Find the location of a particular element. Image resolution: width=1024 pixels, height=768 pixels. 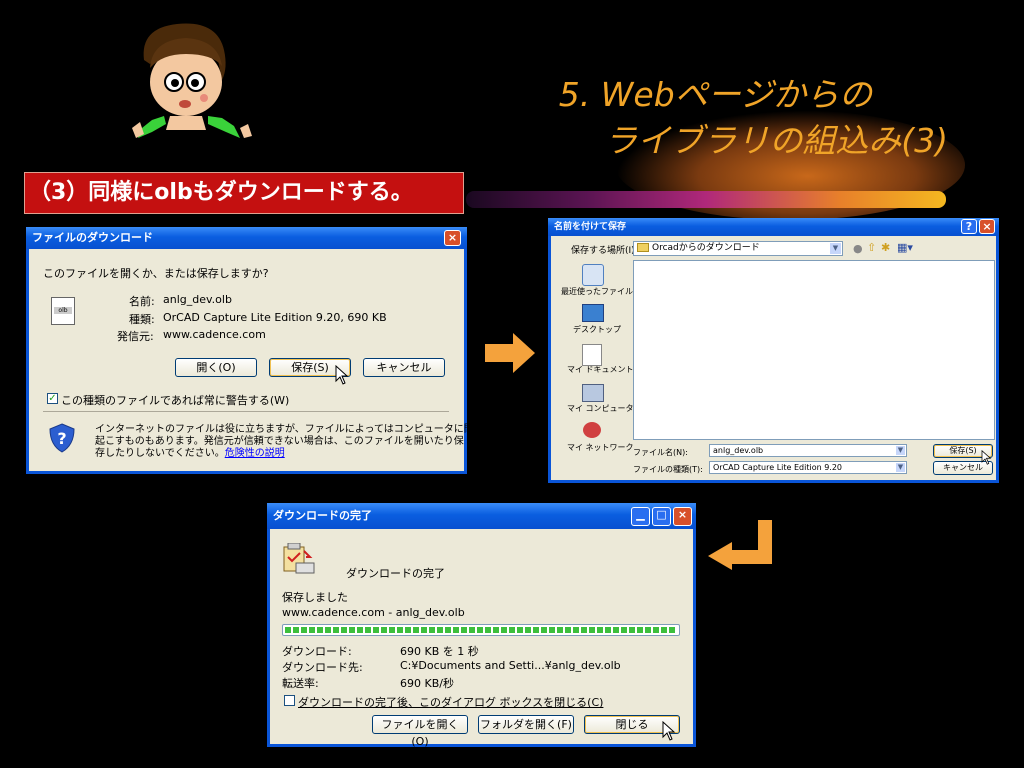

open-folder-button: フォルダを開く(F) is located at coordinates (526, 724).